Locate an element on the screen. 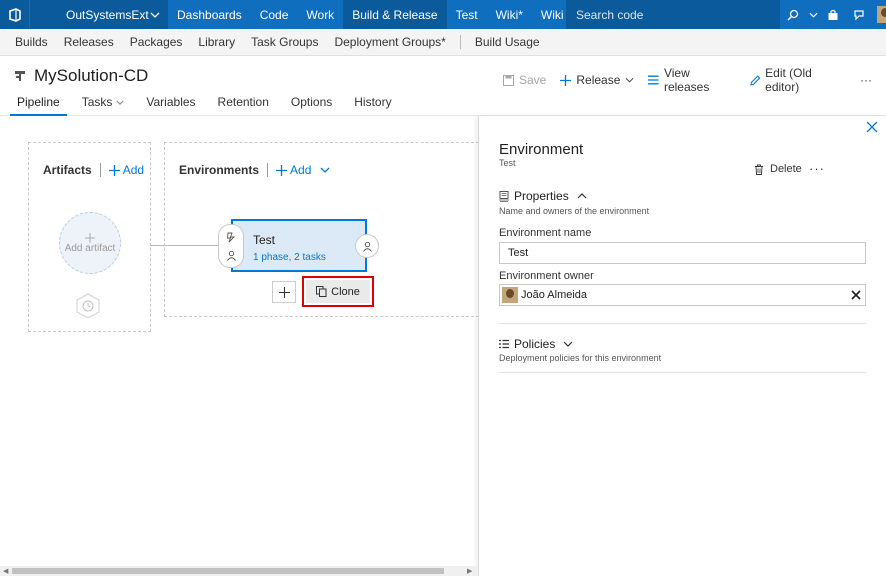  section-divider is located at coordinates (682, 372).